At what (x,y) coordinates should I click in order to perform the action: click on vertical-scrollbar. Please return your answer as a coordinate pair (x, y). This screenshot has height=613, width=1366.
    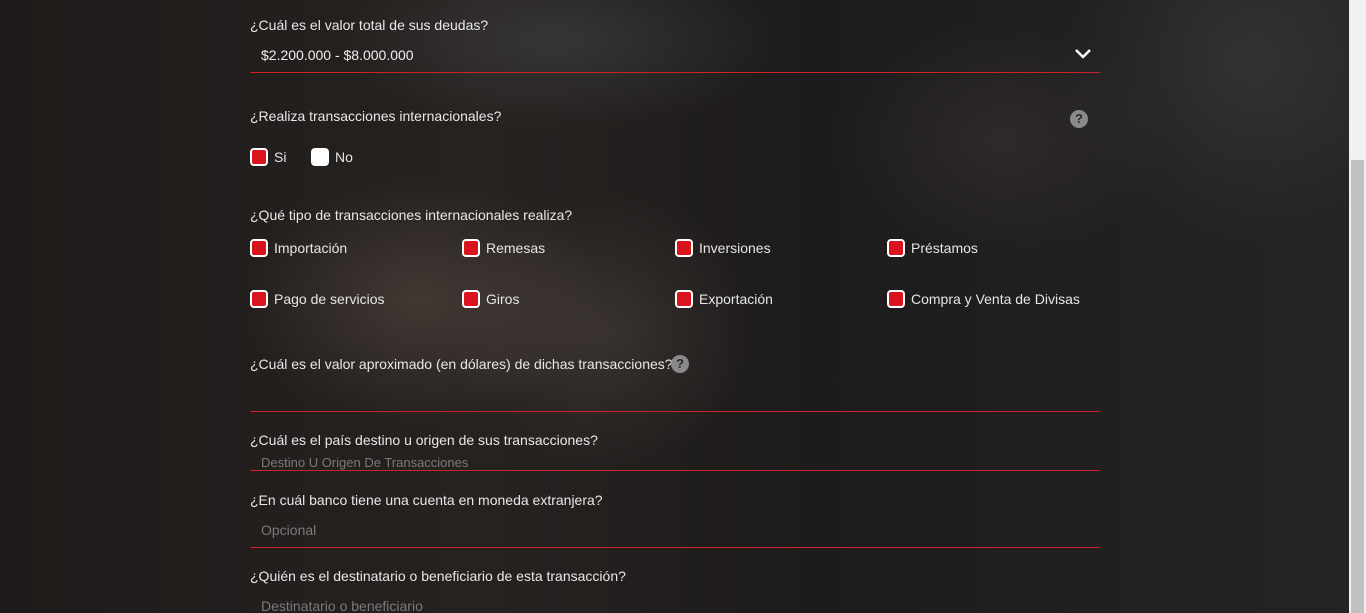
    Looking at the image, I should click on (1357, 306).